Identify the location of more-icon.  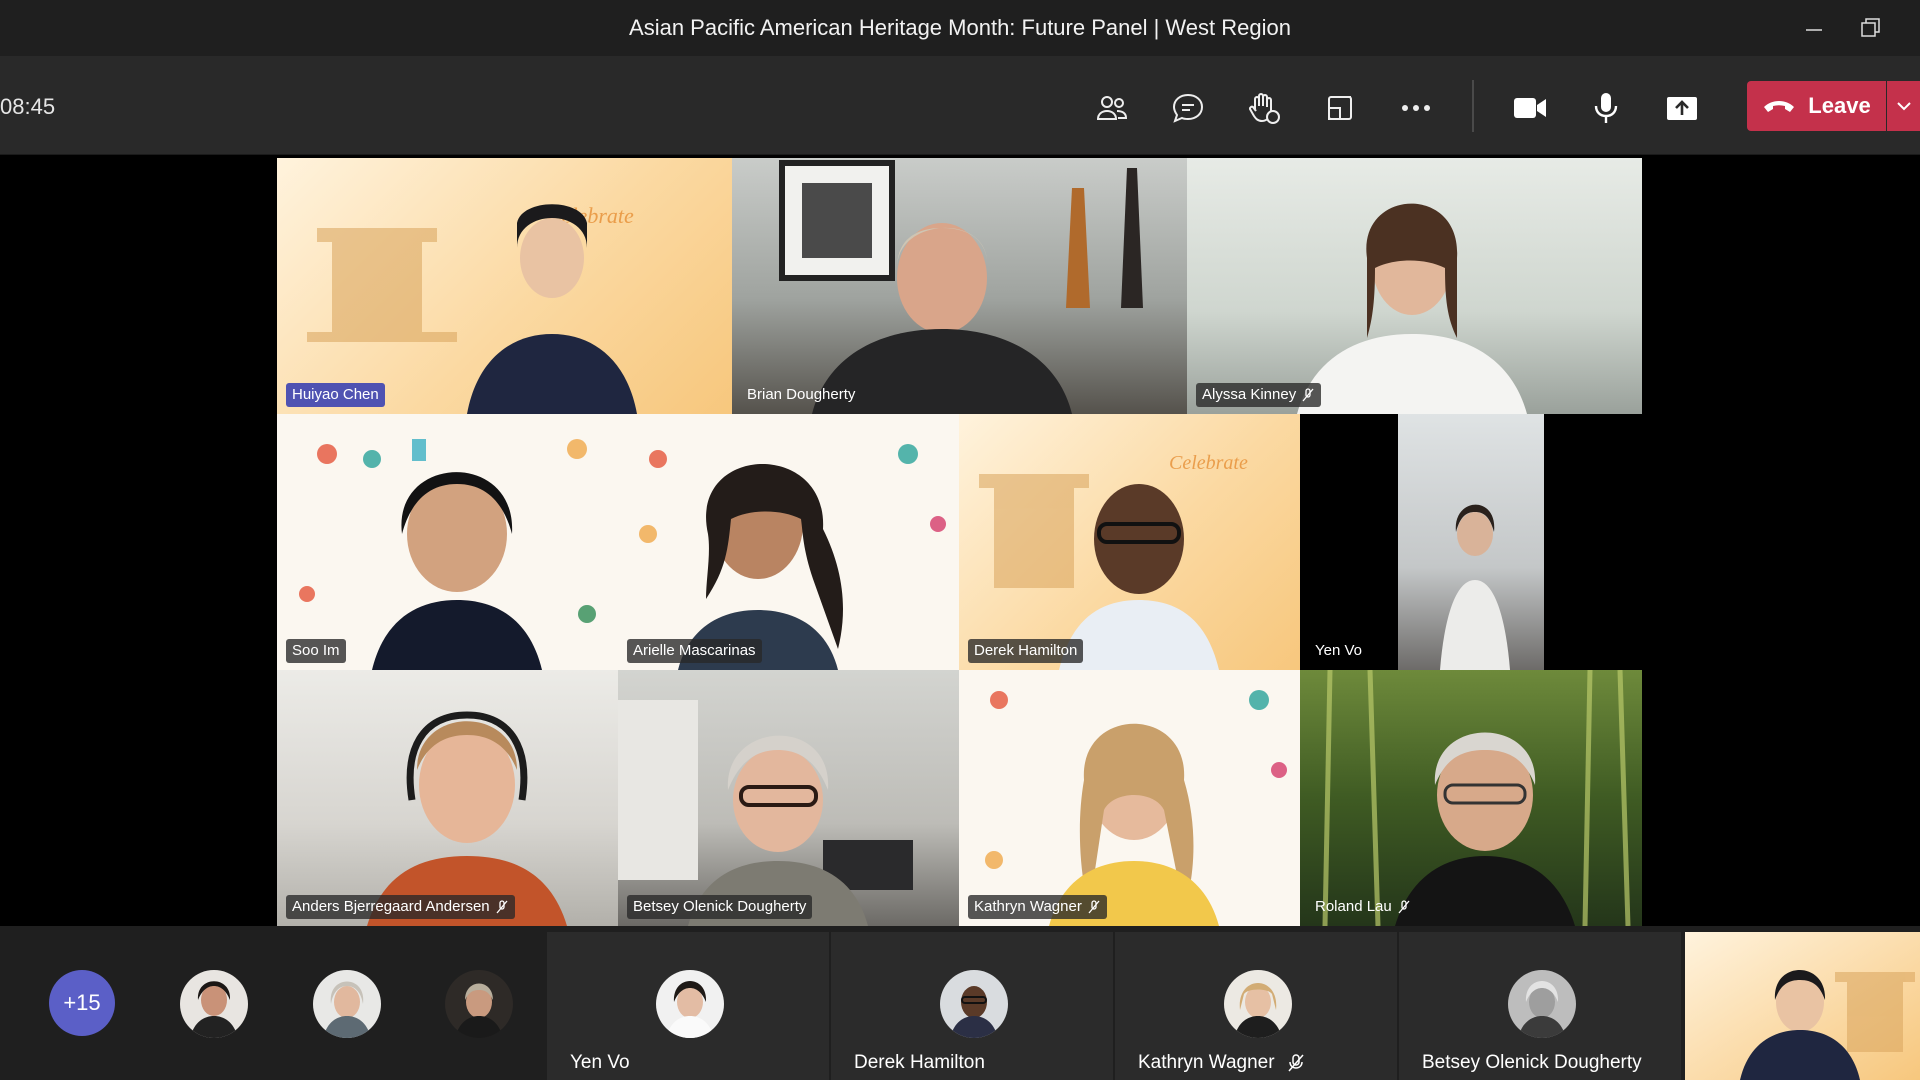
(1416, 108).